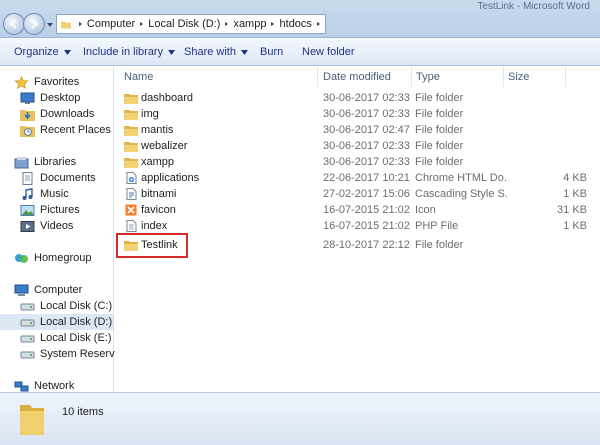  What do you see at coordinates (366, 194) in the screenshot?
I see `file-date: 27-02-2017 15:06` at bounding box center [366, 194].